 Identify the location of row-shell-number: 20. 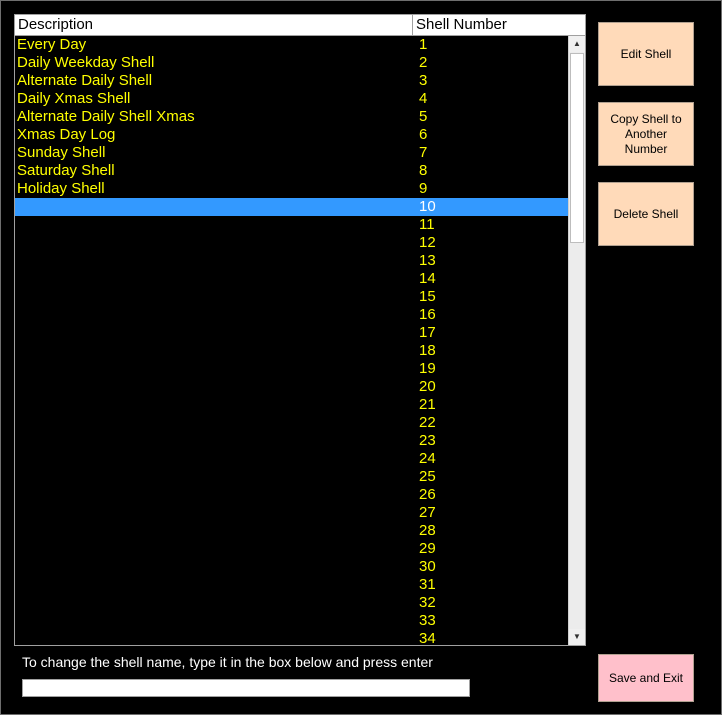
(427, 386).